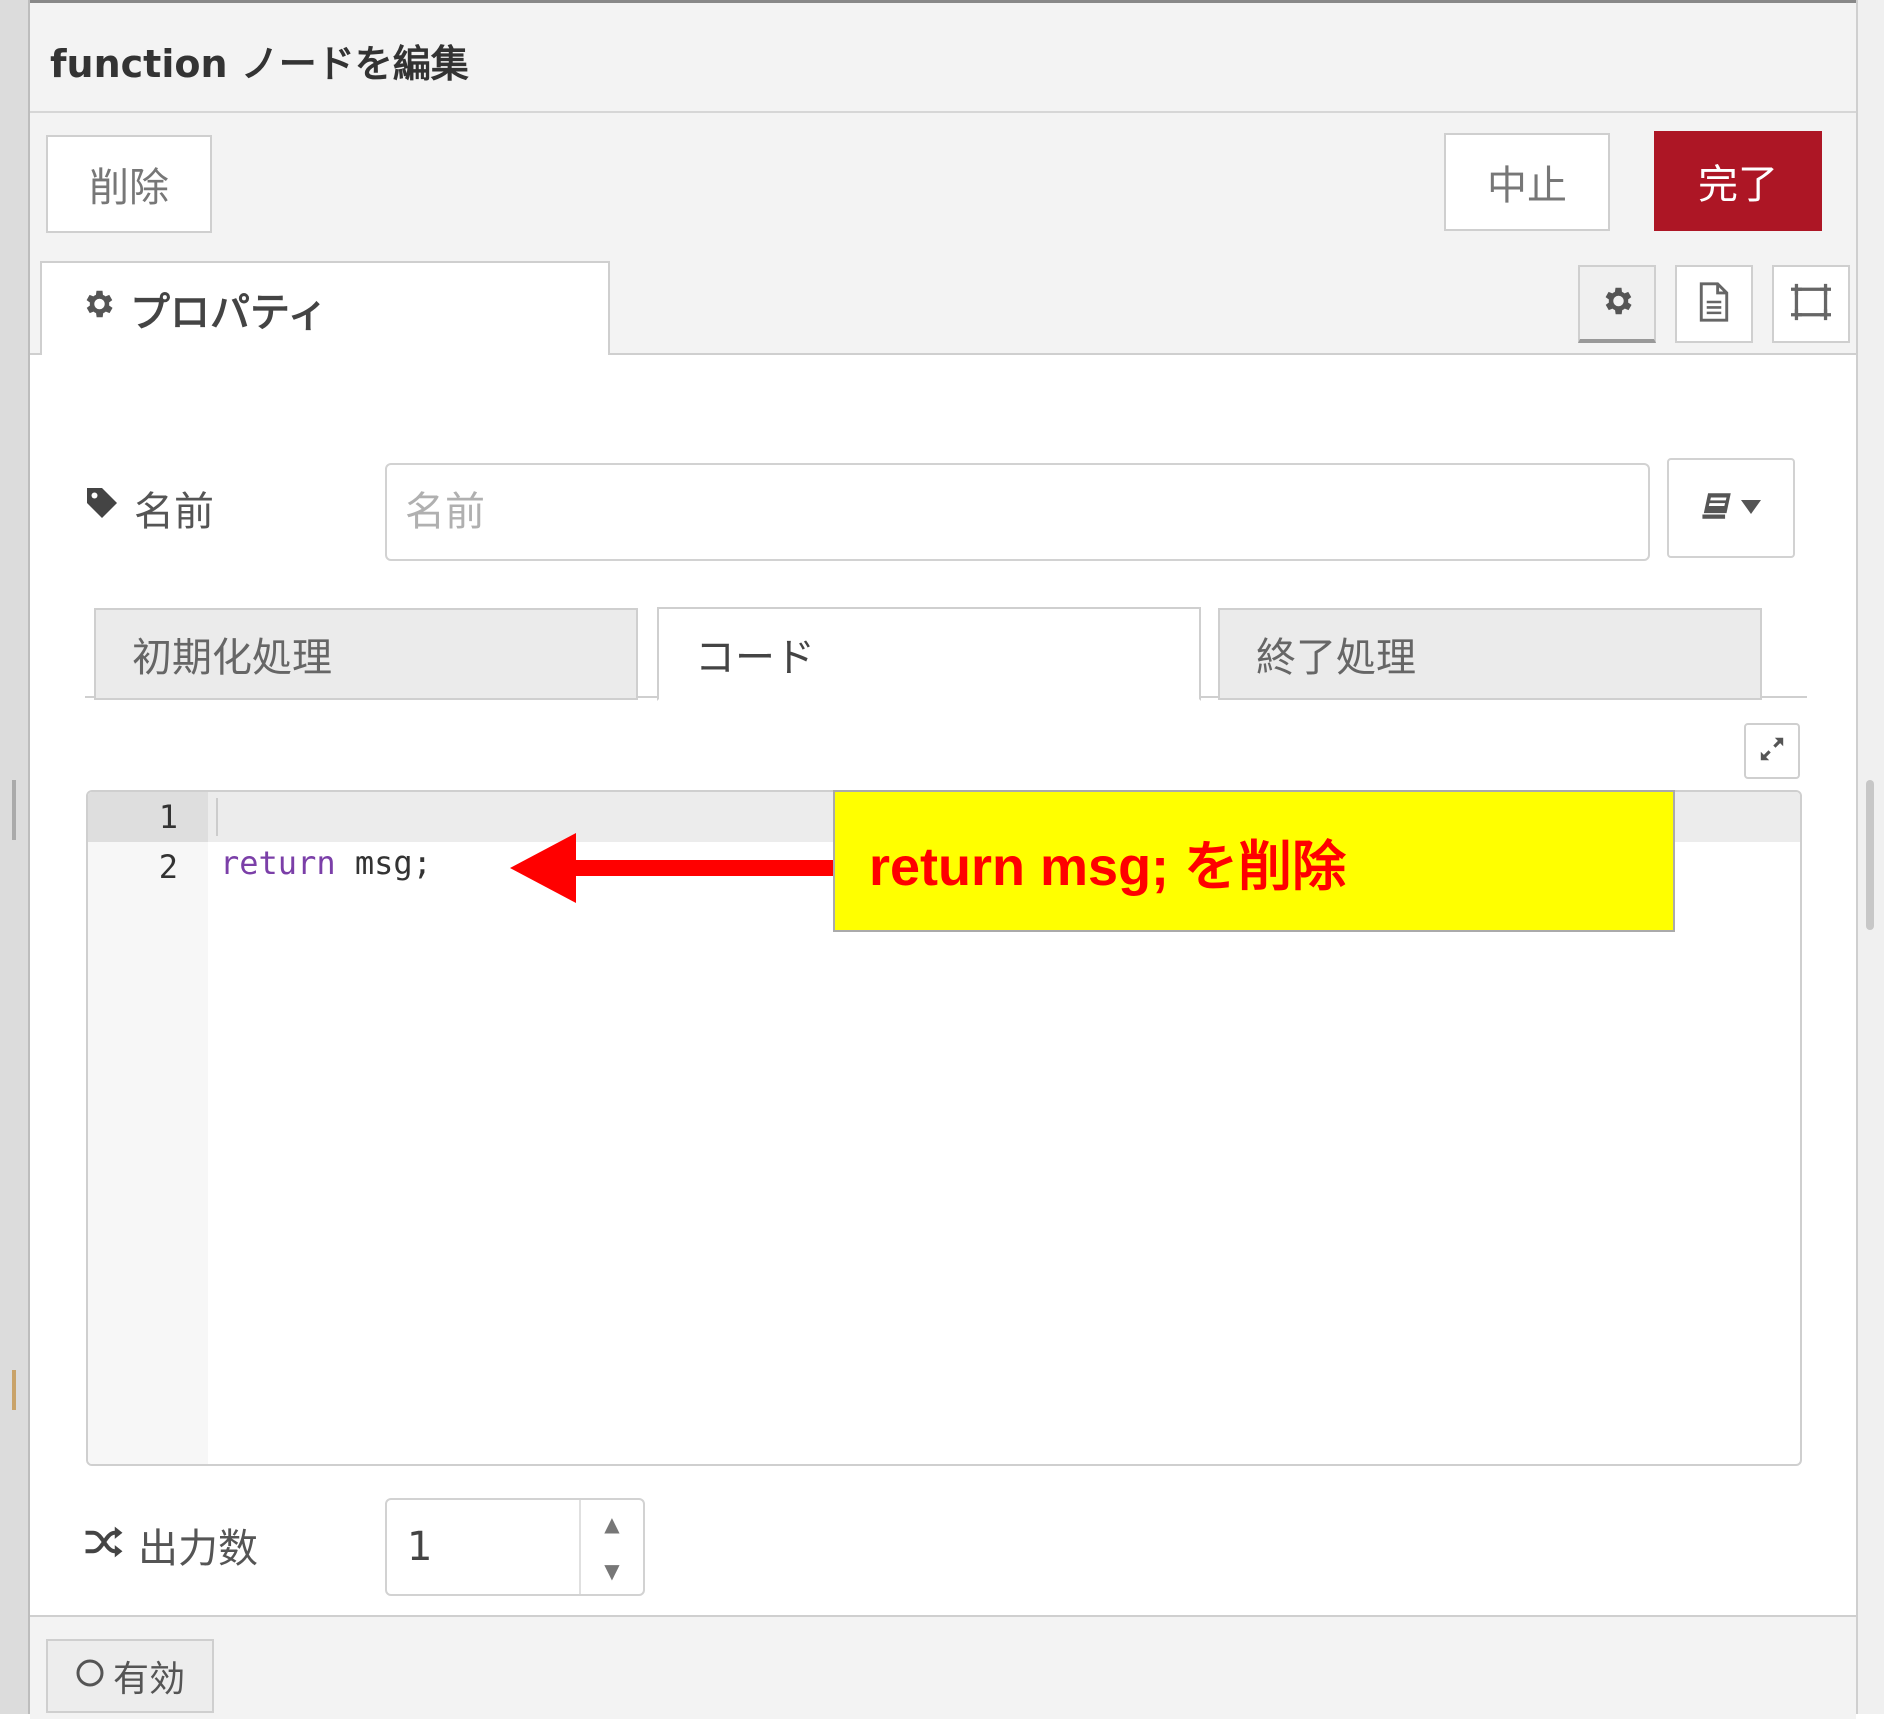 The image size is (1884, 1719). Describe the element at coordinates (90, 1676) in the screenshot. I see `circle-icon` at that location.